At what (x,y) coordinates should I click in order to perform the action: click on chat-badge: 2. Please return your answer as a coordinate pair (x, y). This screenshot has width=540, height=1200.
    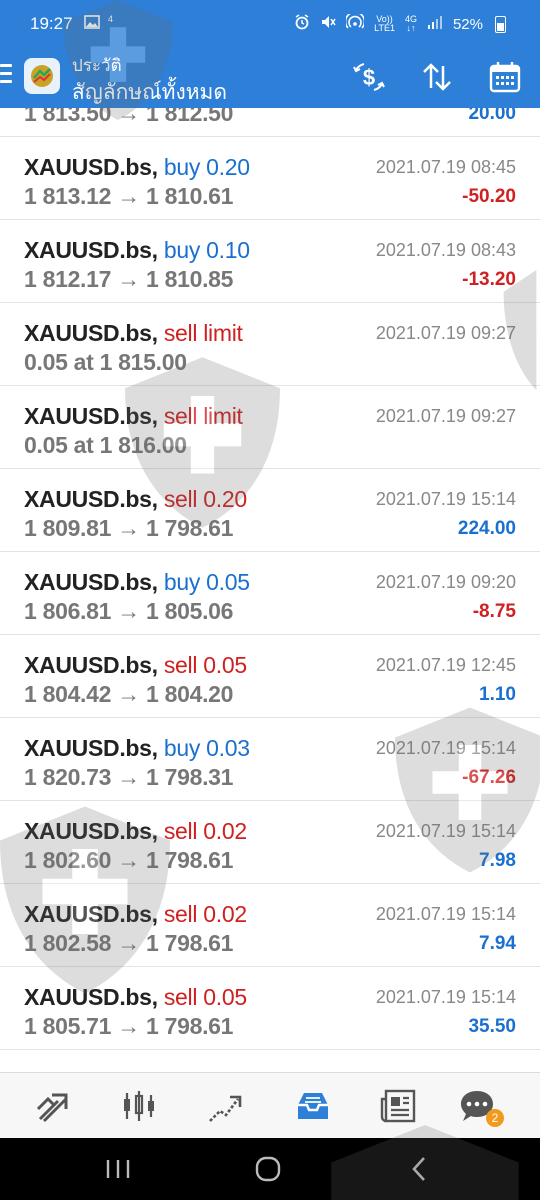
    Looking at the image, I should click on (495, 1118).